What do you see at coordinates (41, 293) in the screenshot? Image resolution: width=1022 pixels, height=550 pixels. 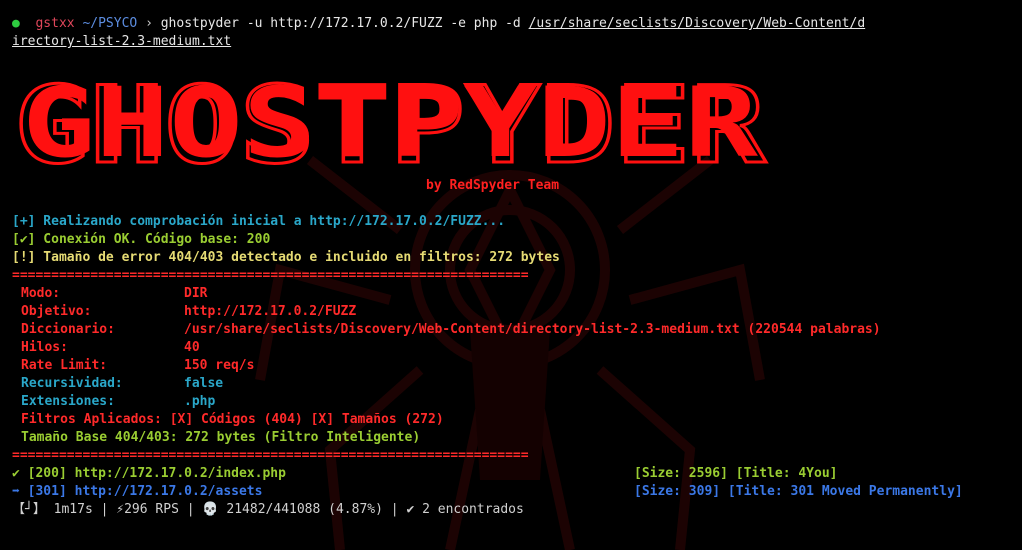 I see `config-key: Modo:` at bounding box center [41, 293].